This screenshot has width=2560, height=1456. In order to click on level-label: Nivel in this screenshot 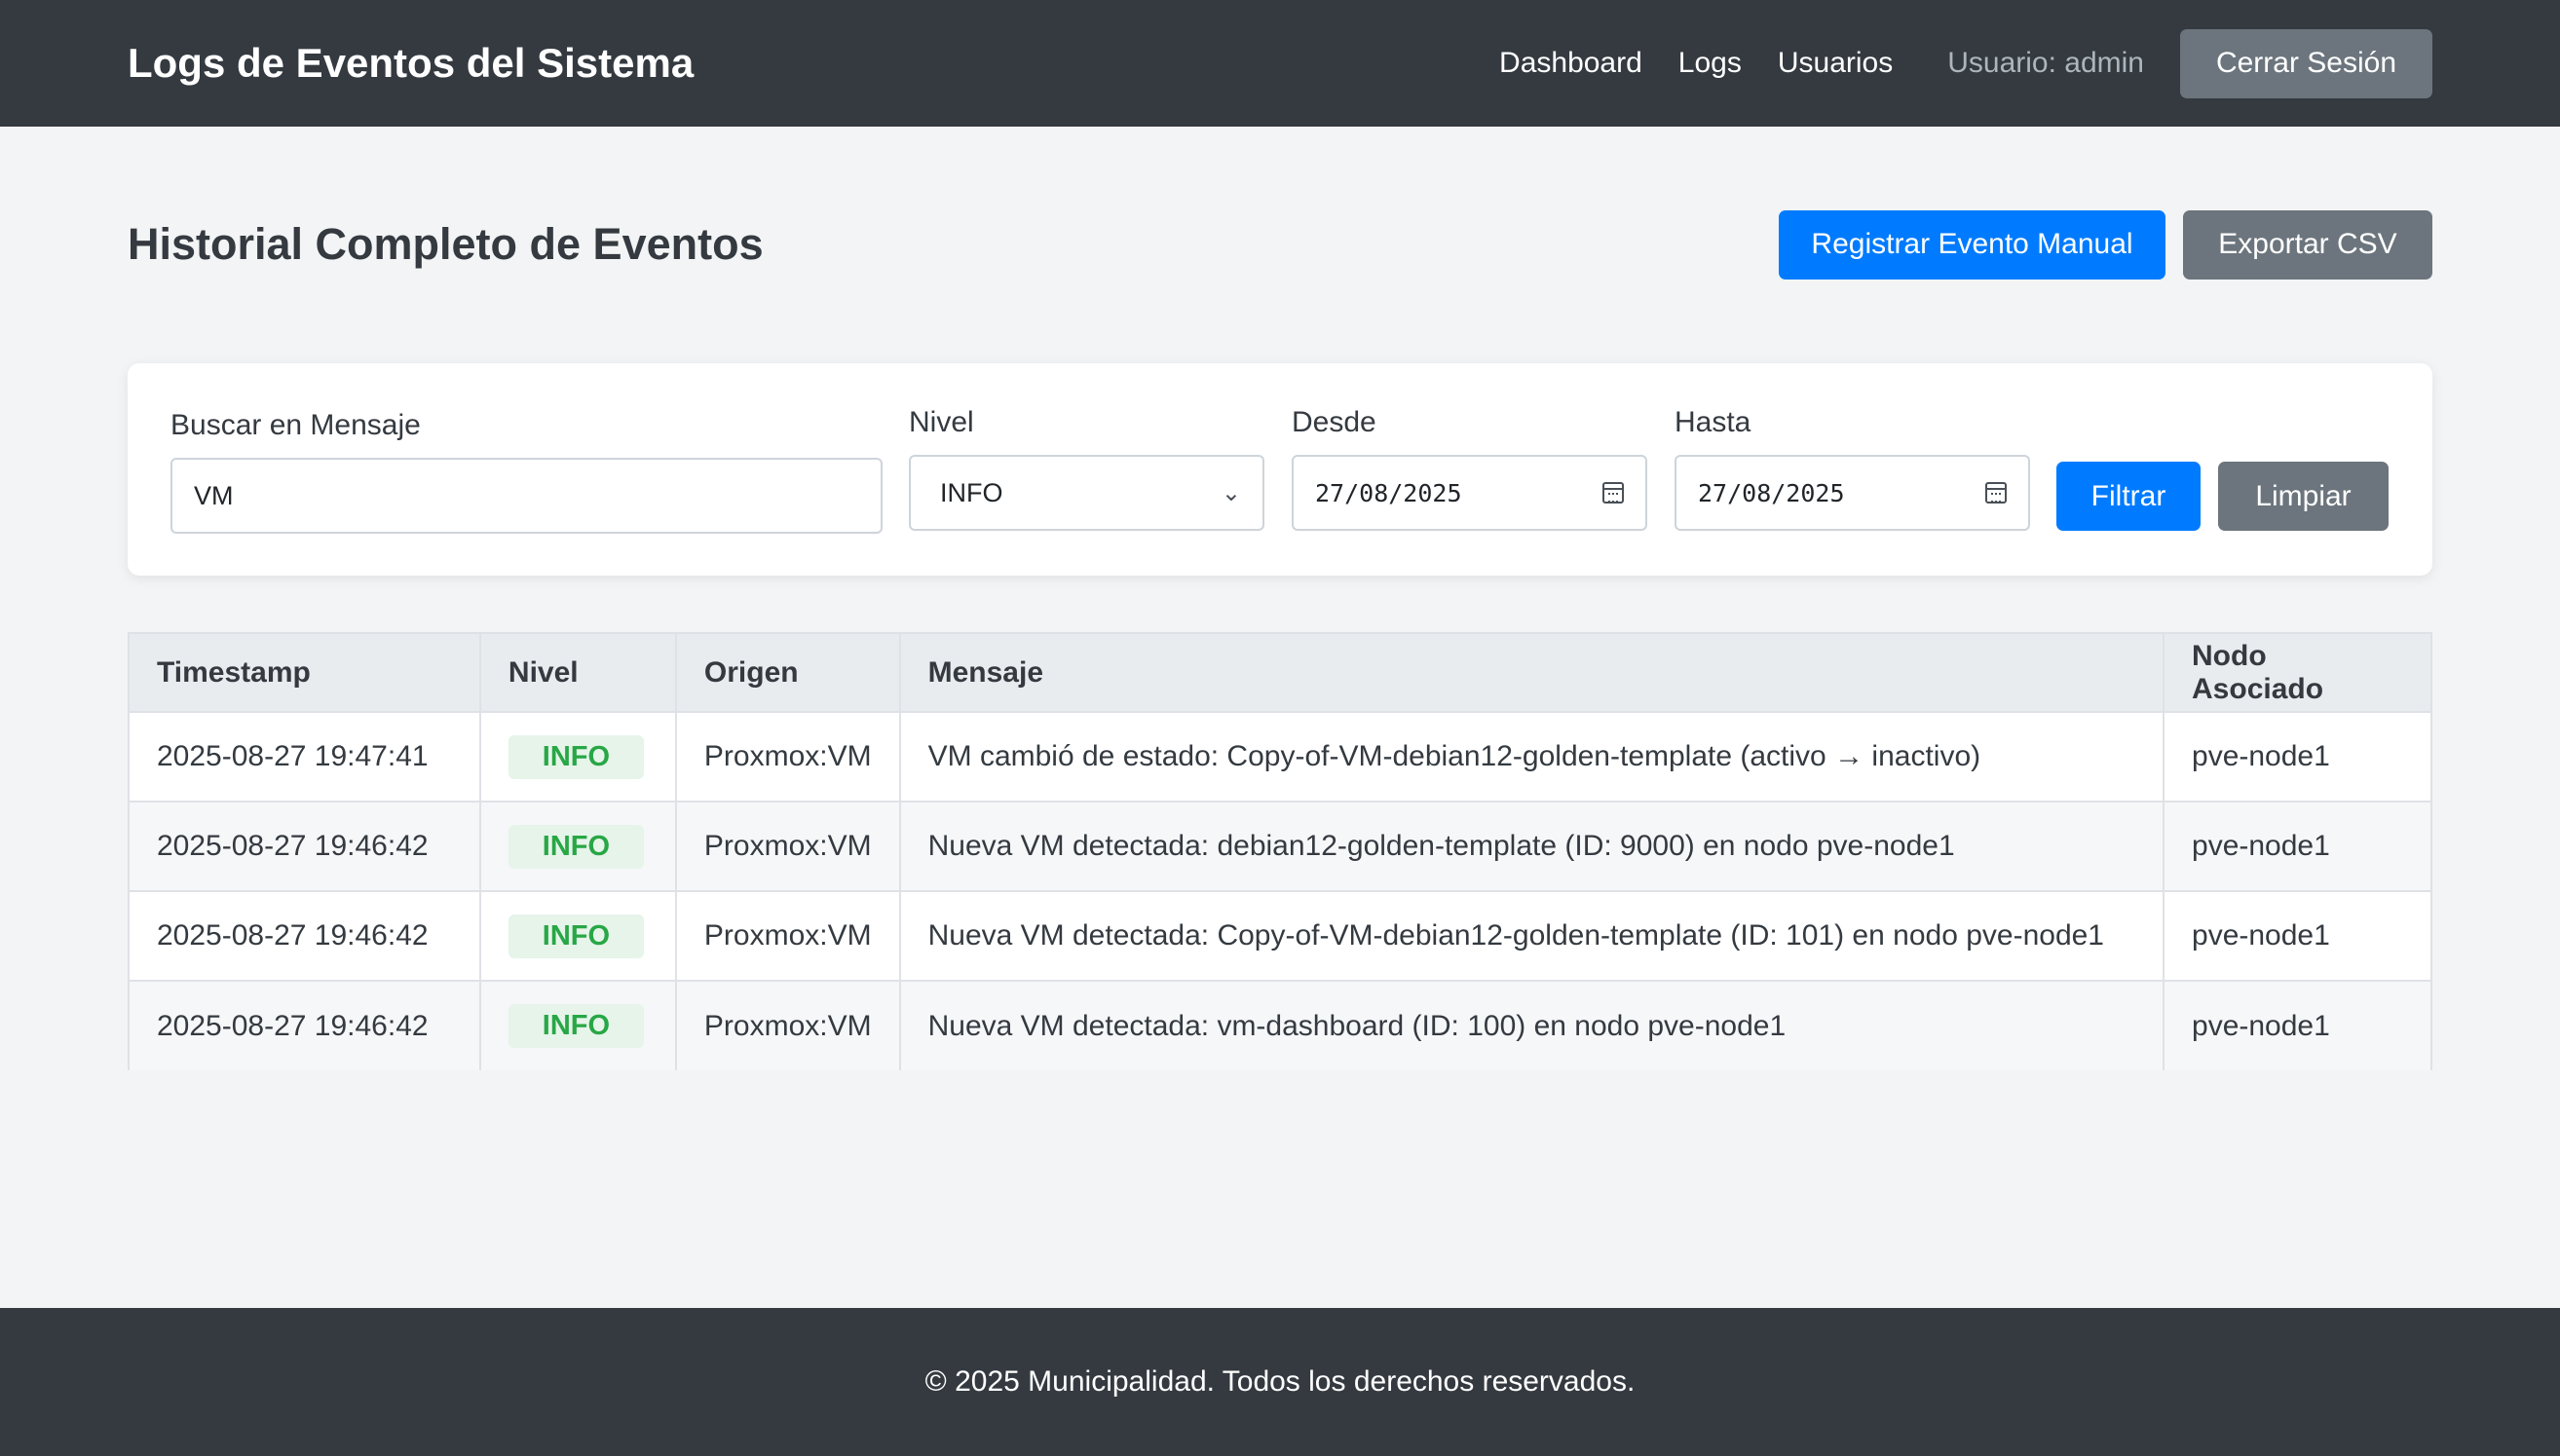, I will do `click(941, 422)`.